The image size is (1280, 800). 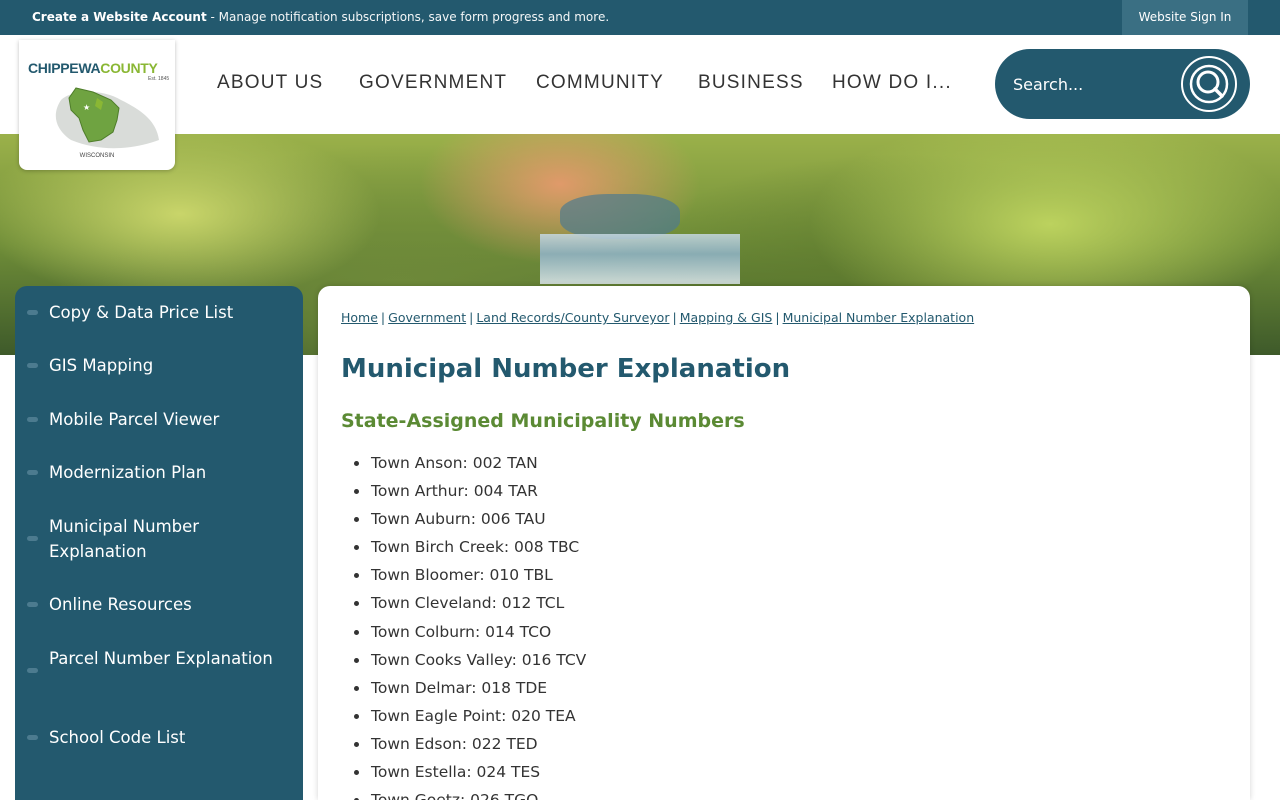 I want to click on county-logo: CHIPPEWACOUNTY Est. 1845 ★ WISCONSIN, so click(x=97, y=105).